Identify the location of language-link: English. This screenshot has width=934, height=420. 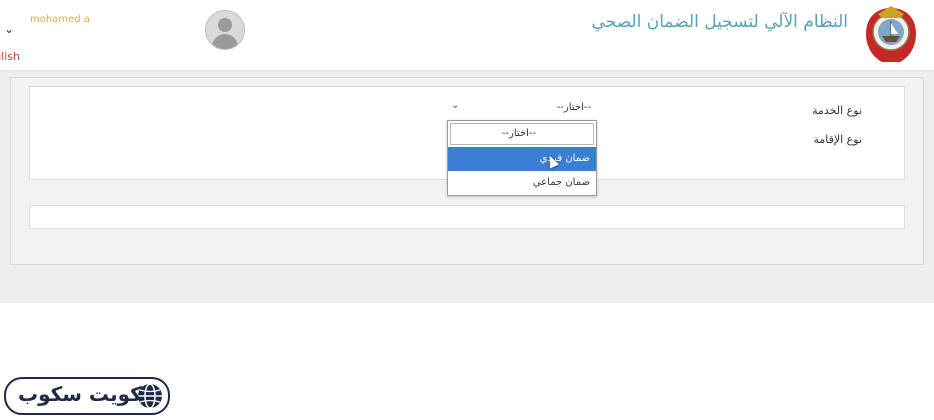
(10, 56).